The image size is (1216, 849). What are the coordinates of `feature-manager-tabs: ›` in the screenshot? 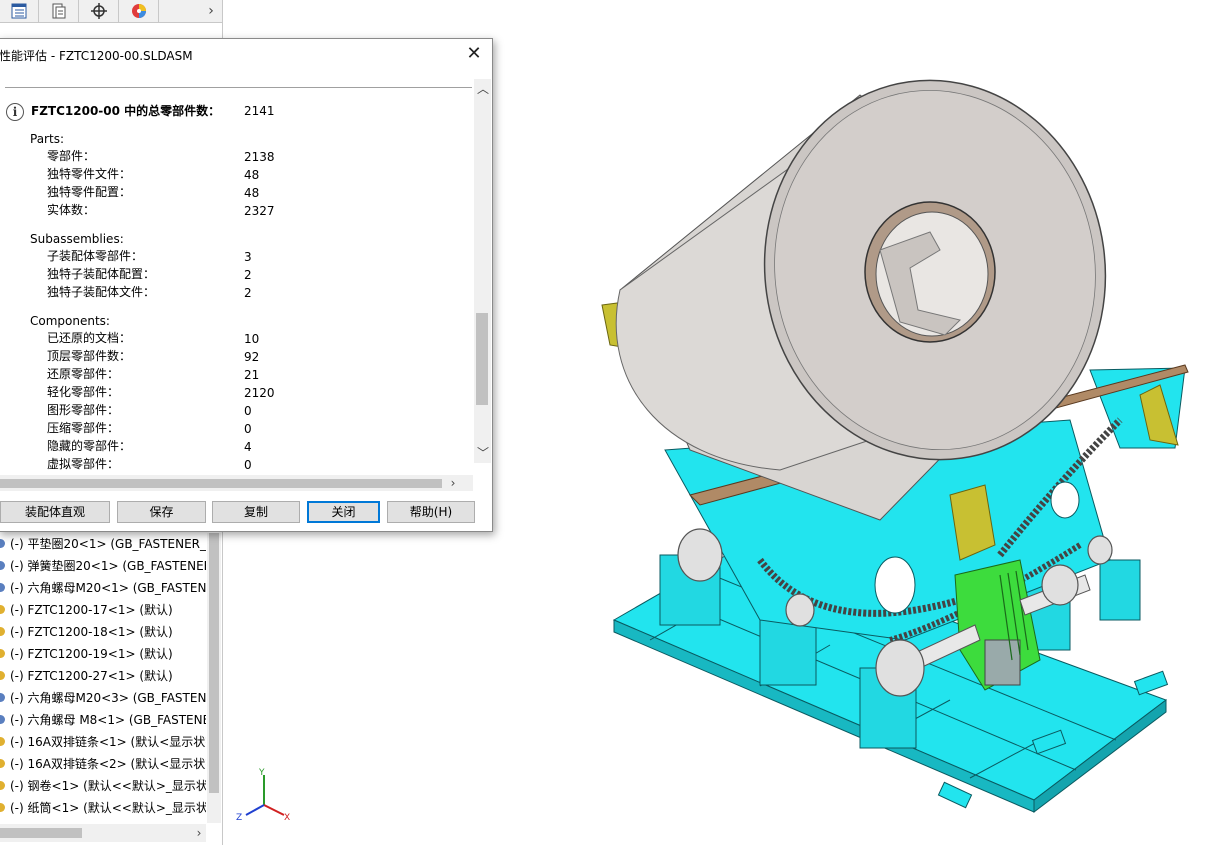 It's located at (111, 11).